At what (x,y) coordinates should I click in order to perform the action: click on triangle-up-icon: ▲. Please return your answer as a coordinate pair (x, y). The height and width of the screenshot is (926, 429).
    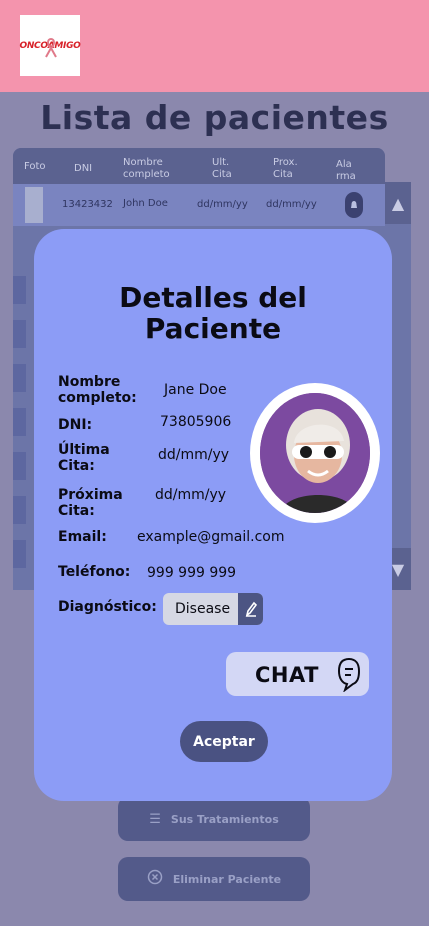
    Looking at the image, I should click on (398, 203).